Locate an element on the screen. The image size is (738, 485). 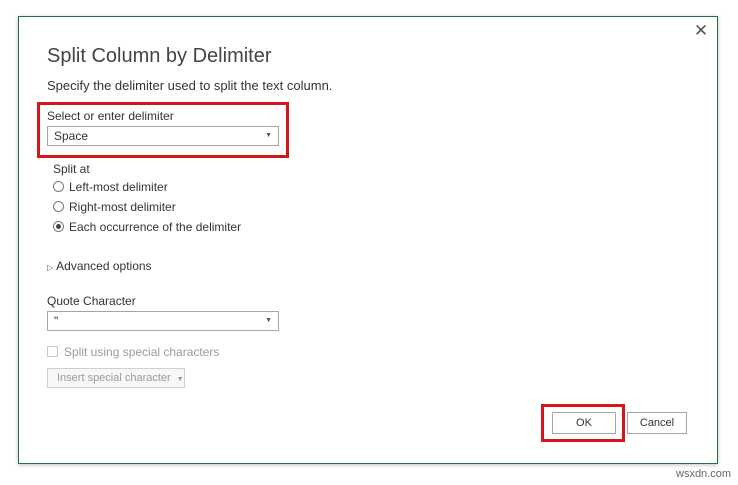
radio-button-checked-icon is located at coordinates (58, 227).